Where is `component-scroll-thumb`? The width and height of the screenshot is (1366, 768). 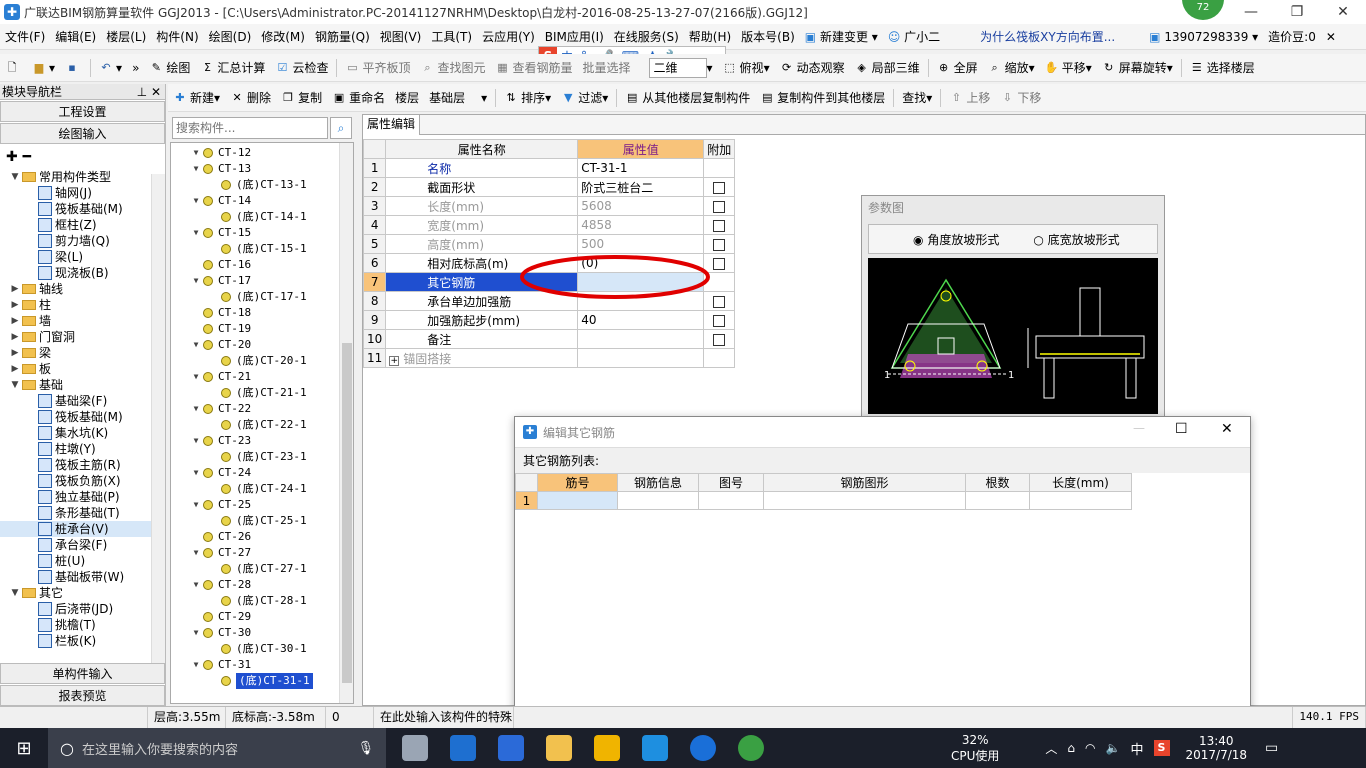
component-scroll-thumb is located at coordinates (347, 513).